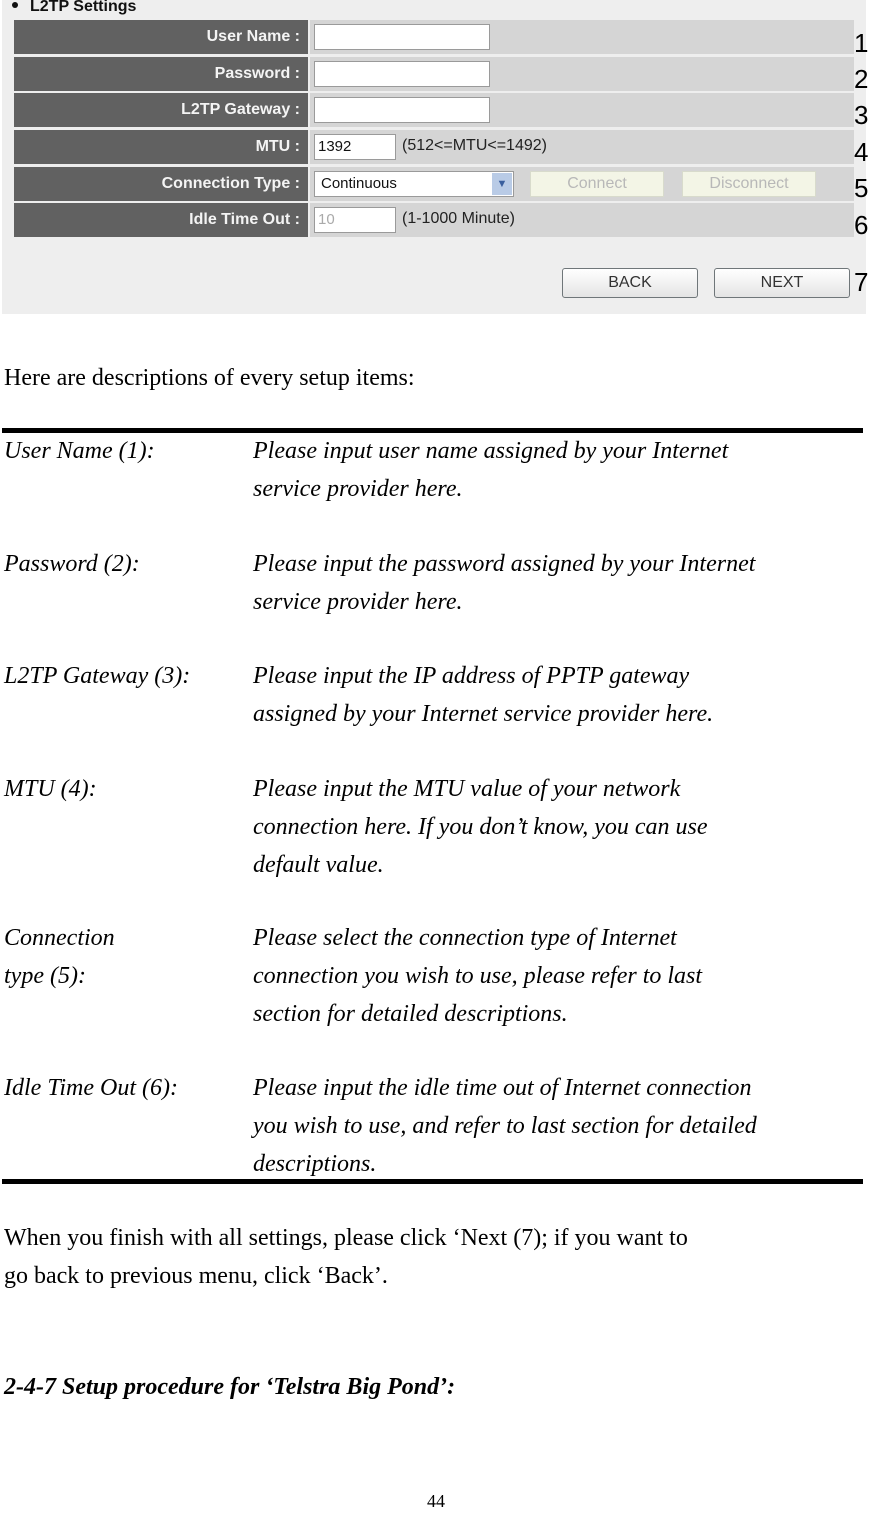  What do you see at coordinates (402, 37) in the screenshot?
I see `user-name-input` at bounding box center [402, 37].